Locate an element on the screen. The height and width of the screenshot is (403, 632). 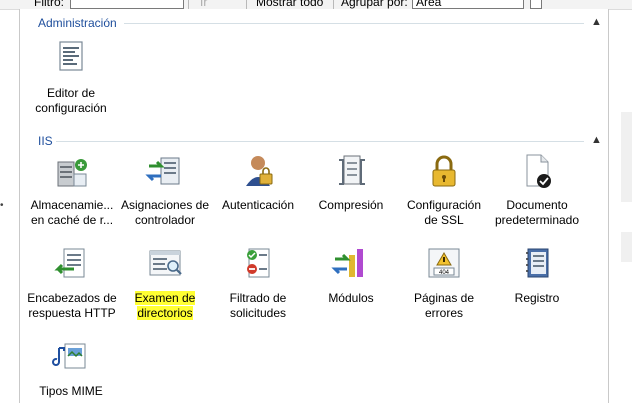
feature-compression: Compresión is located at coordinates (351, 182).